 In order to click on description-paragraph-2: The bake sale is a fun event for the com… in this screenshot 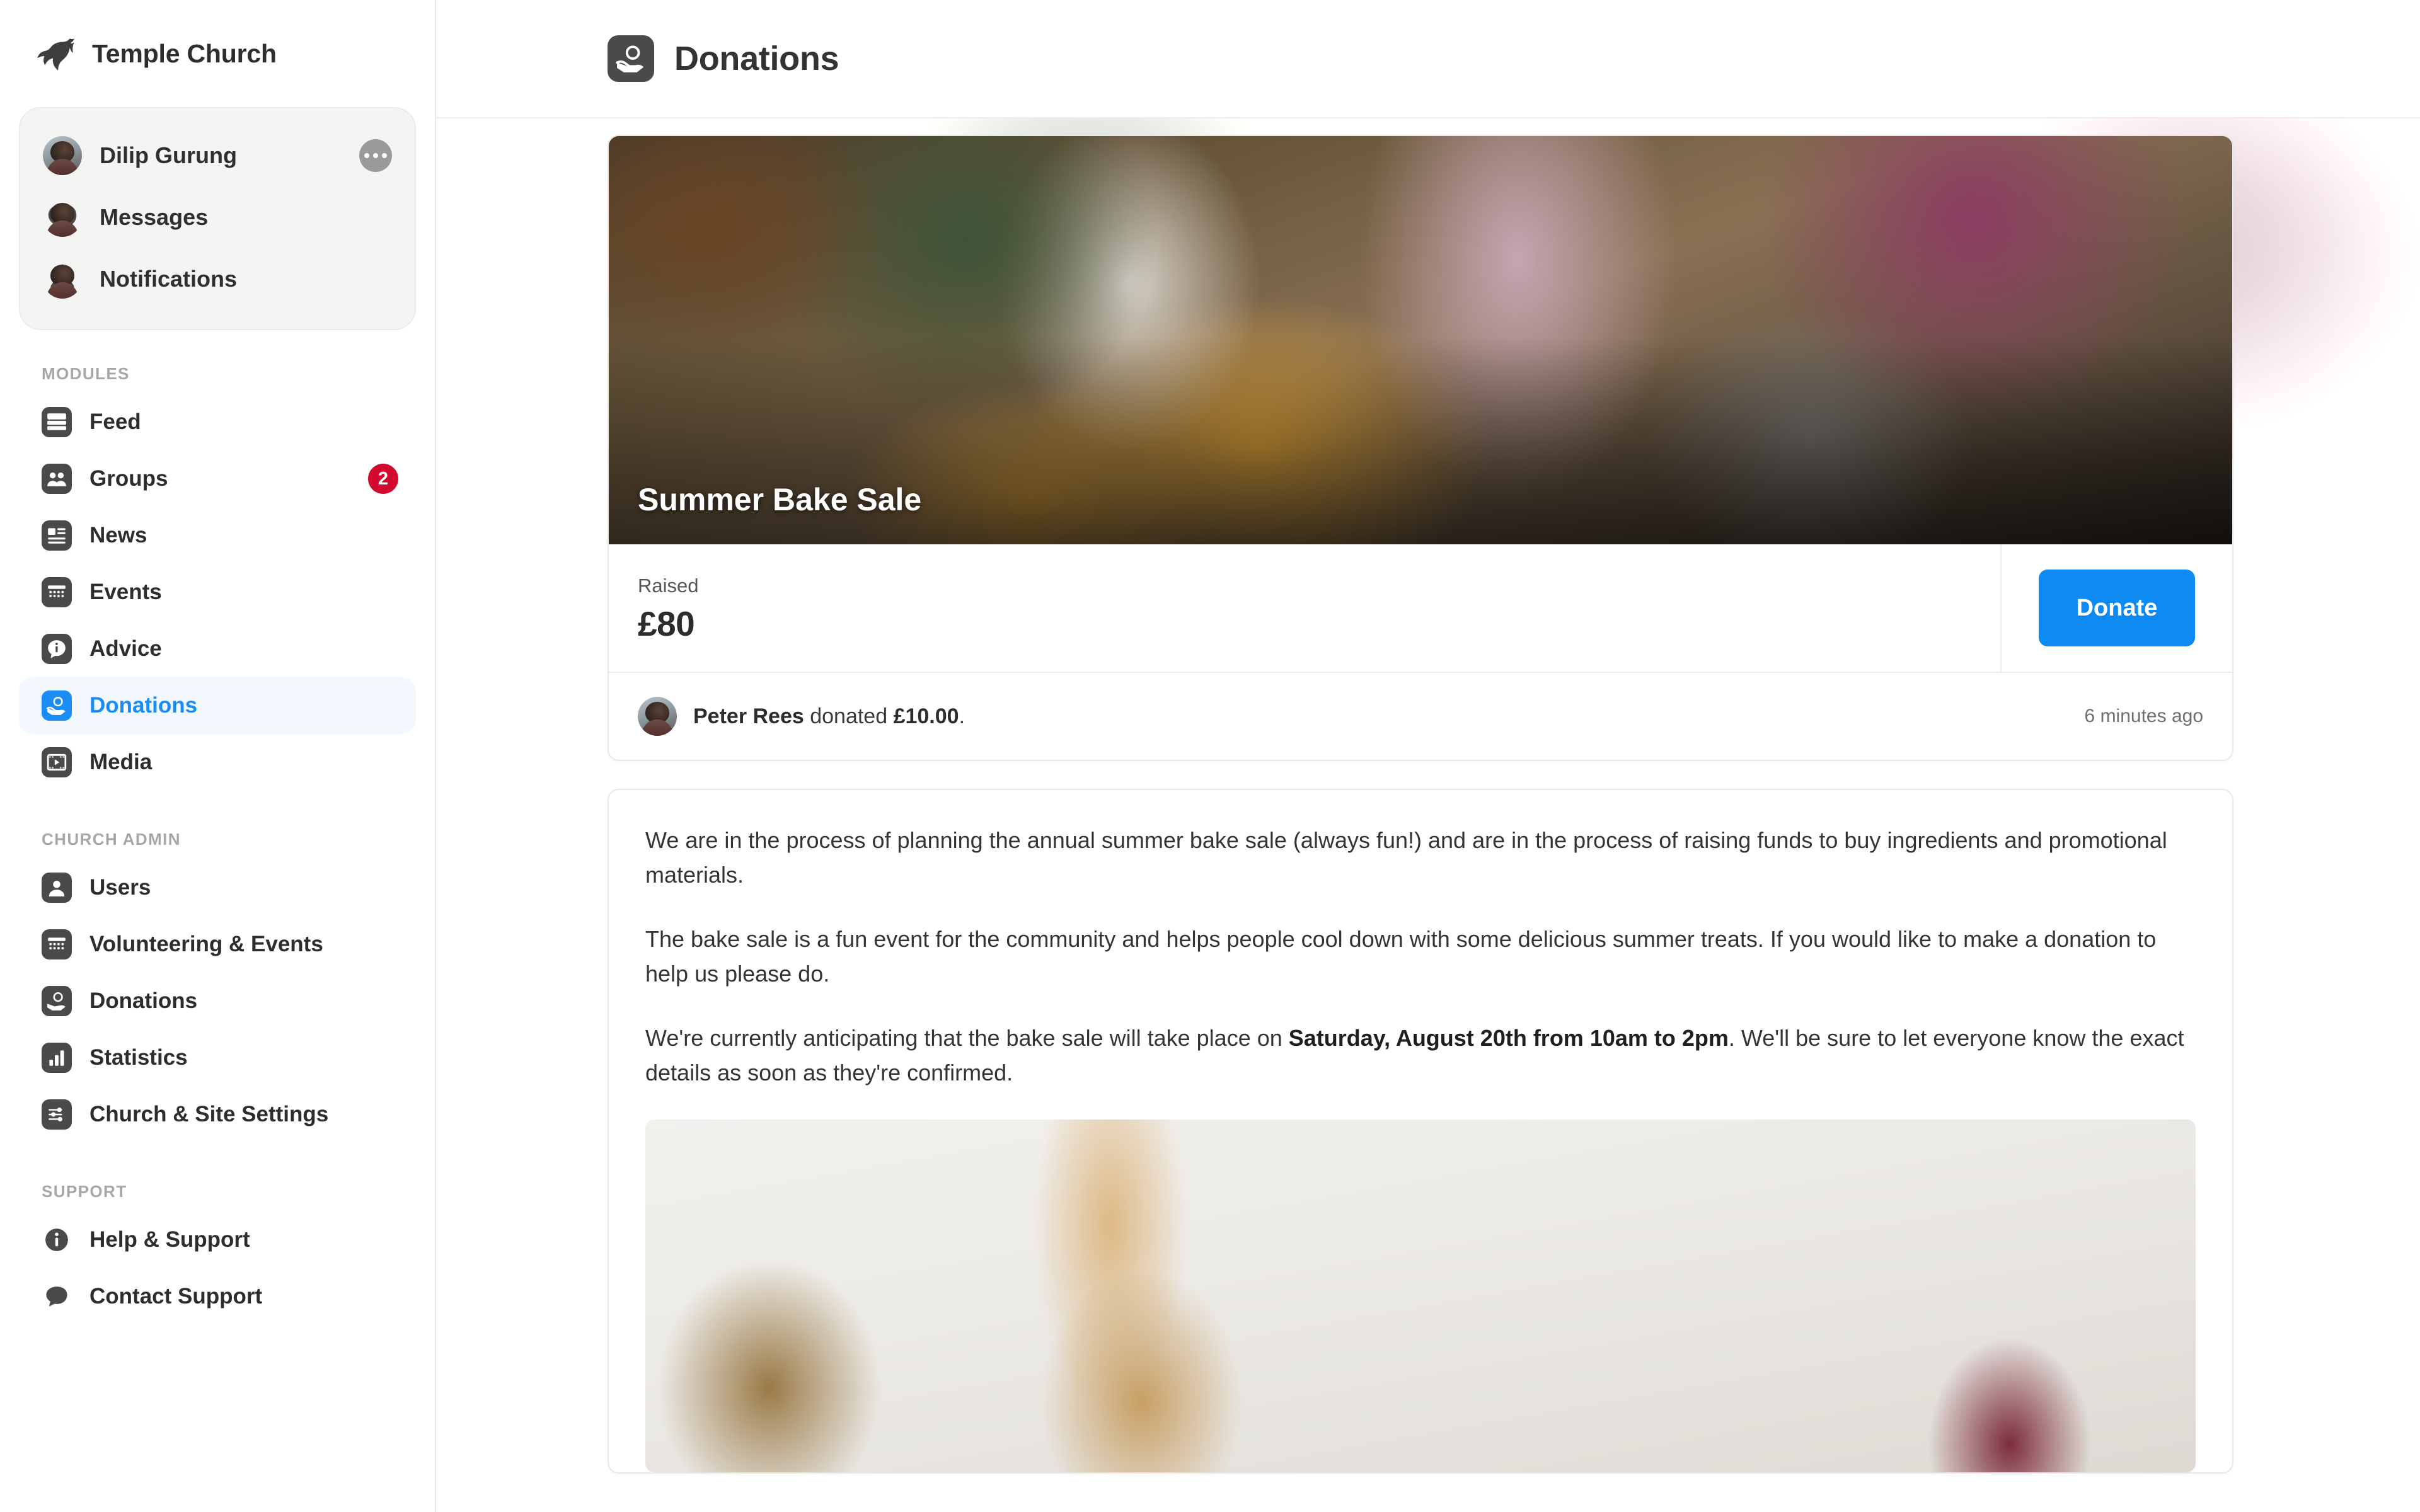, I will do `click(1401, 956)`.